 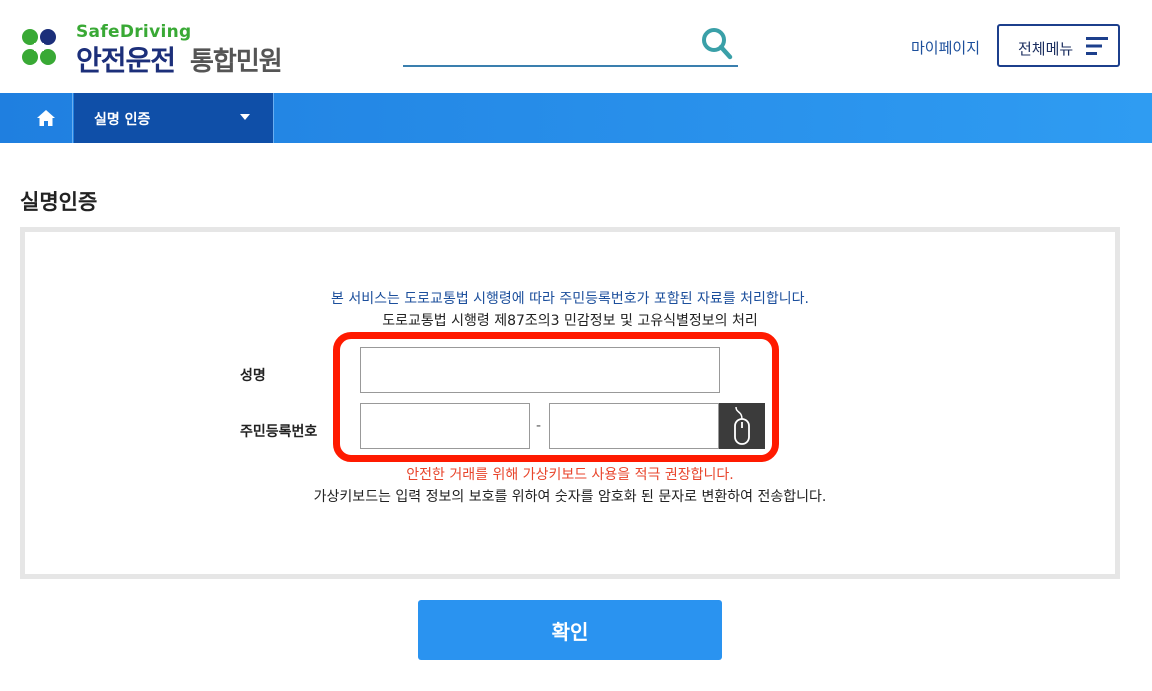 I want to click on home-button, so click(x=36, y=118).